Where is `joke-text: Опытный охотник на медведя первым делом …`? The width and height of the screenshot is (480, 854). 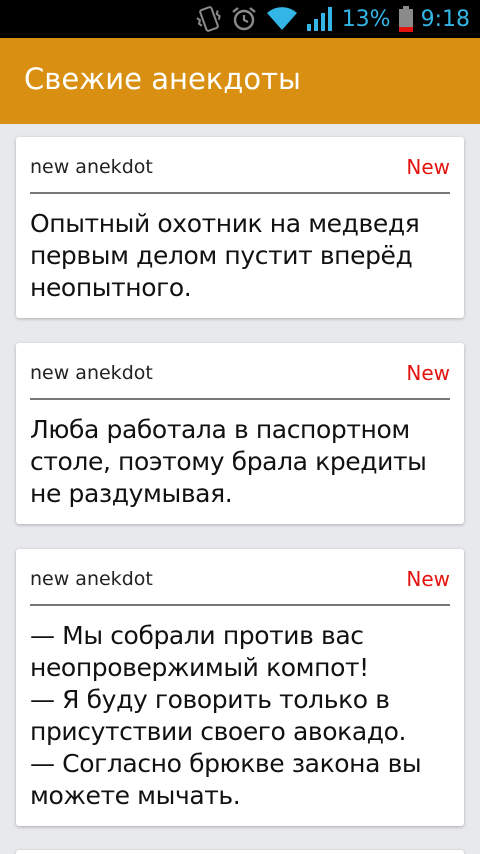 joke-text: Опытный охотник на медведя первым делом … is located at coordinates (225, 255).